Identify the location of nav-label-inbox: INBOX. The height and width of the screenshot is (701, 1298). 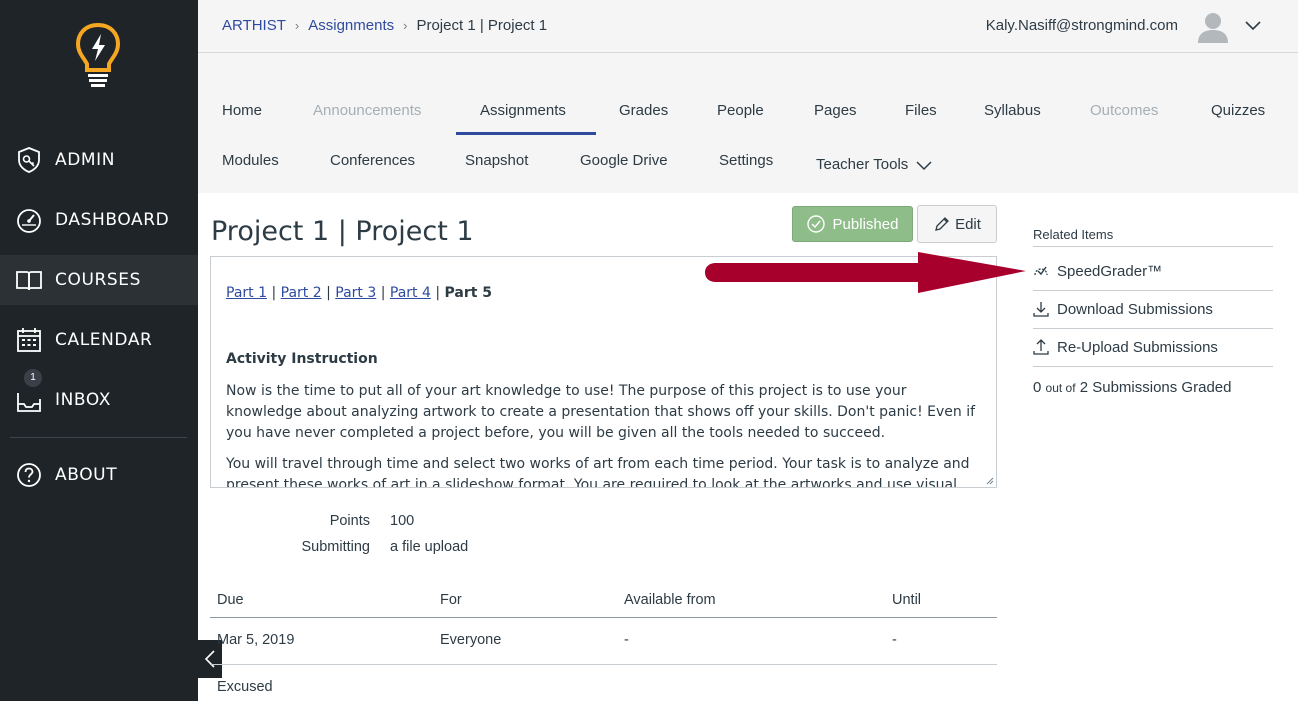
(83, 400).